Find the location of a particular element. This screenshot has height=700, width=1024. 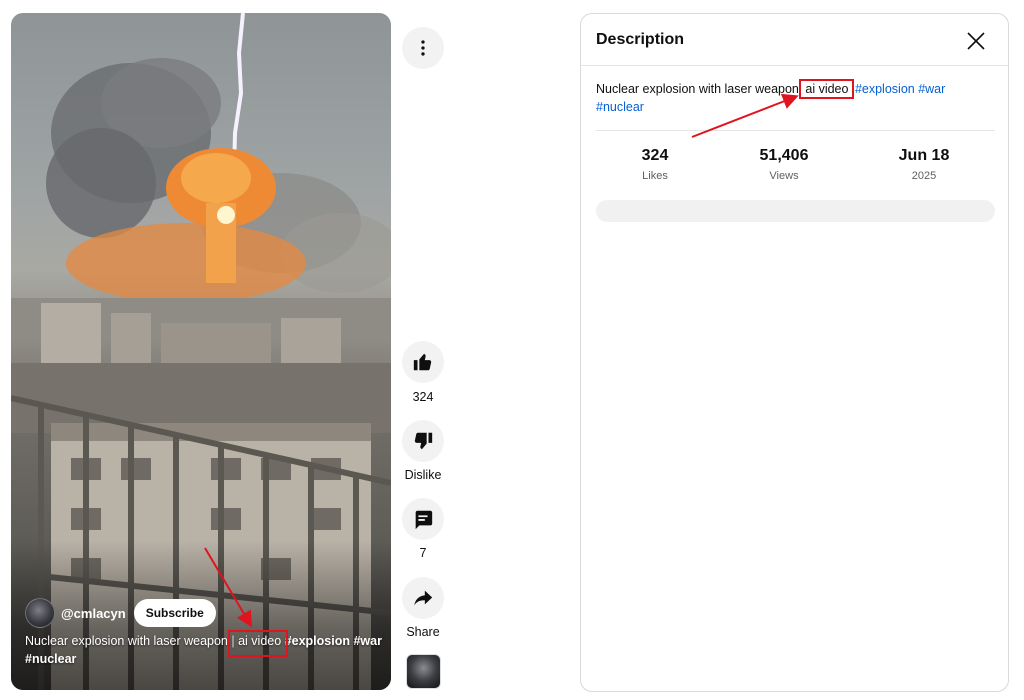

channel-row: @cmlacyn Subscribe is located at coordinates (120, 613).